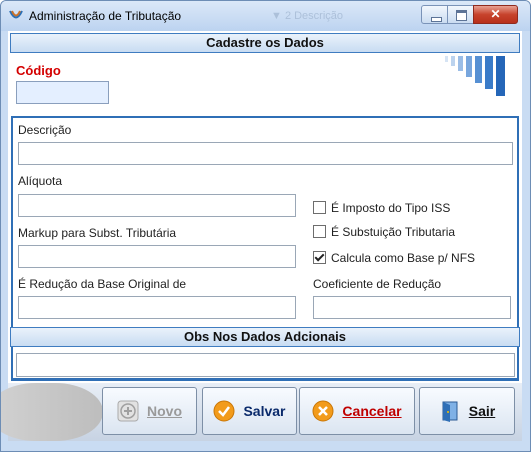  Describe the element at coordinates (157, 205) in the screenshot. I see `aliquota-field` at that location.